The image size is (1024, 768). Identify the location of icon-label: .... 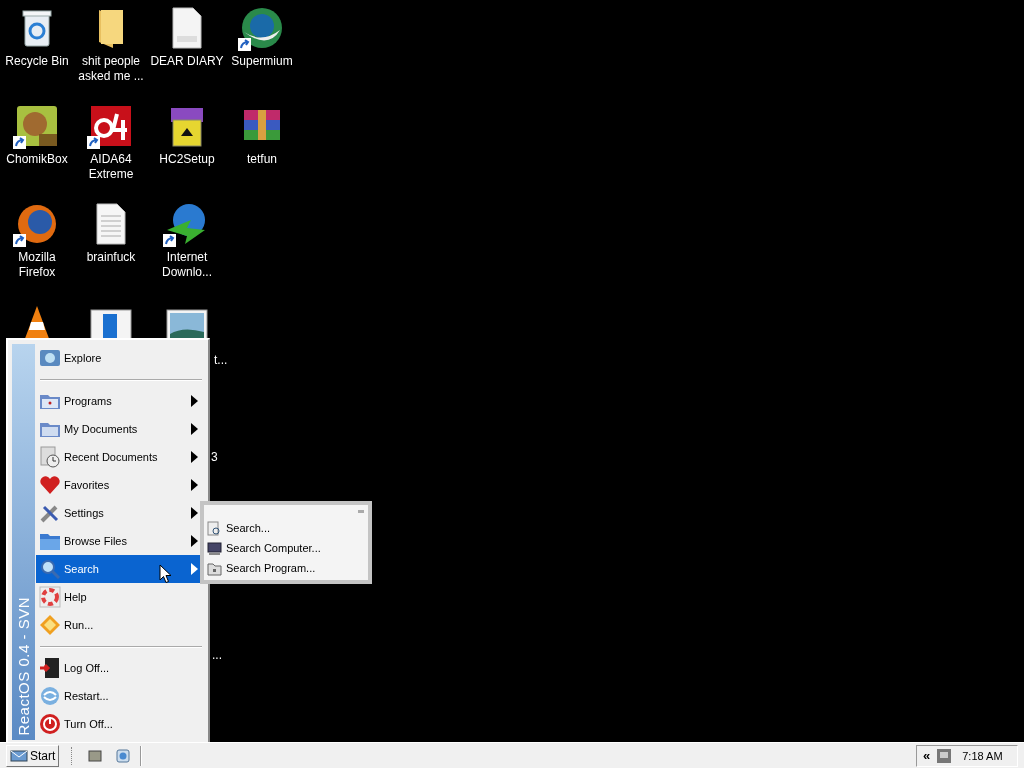
(217, 655).